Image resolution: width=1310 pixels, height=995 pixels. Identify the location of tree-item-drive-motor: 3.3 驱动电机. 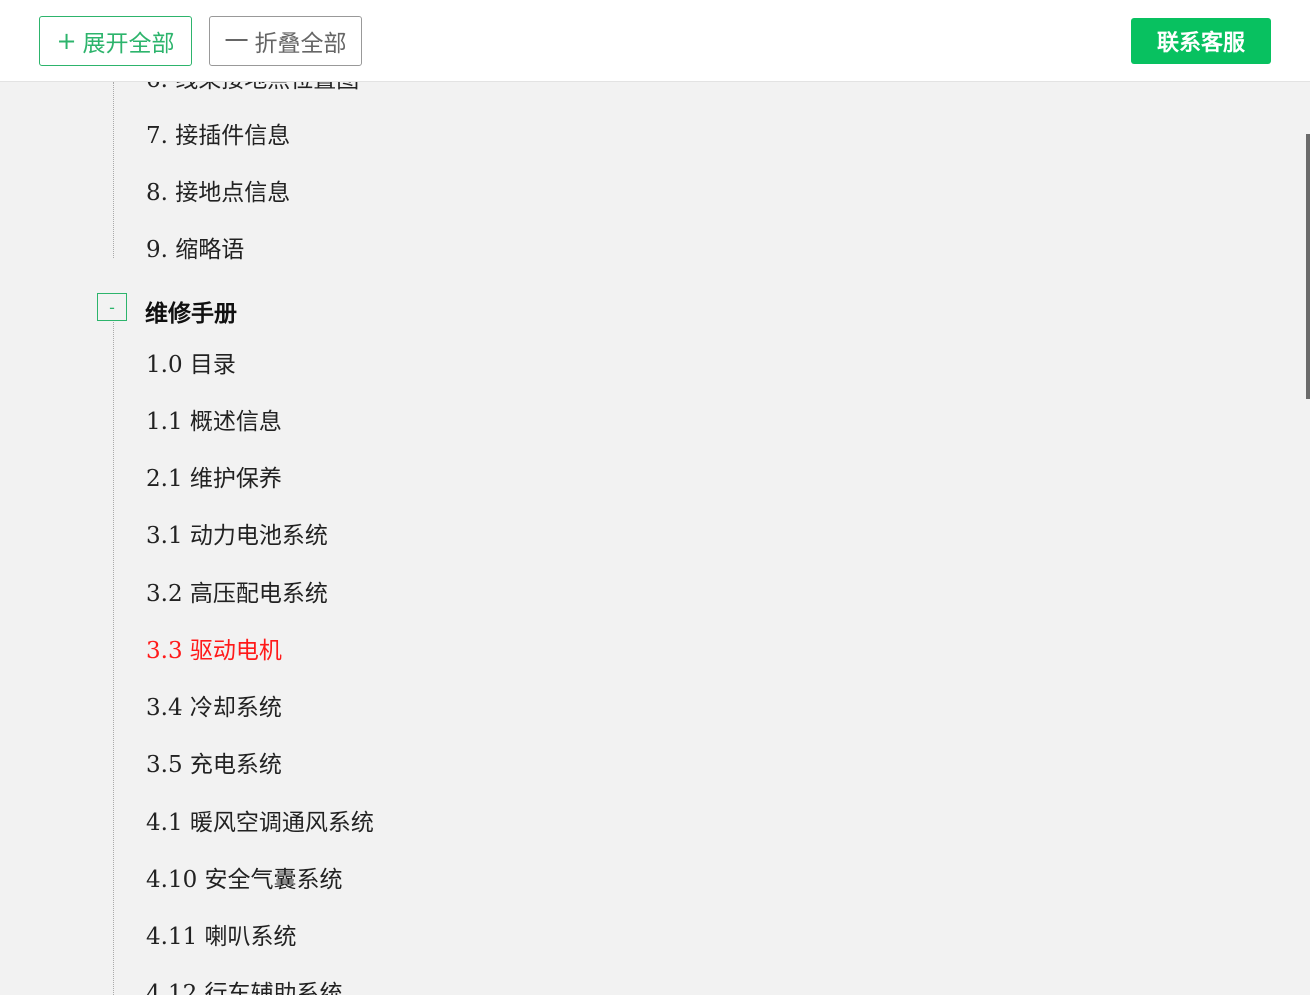
(214, 651).